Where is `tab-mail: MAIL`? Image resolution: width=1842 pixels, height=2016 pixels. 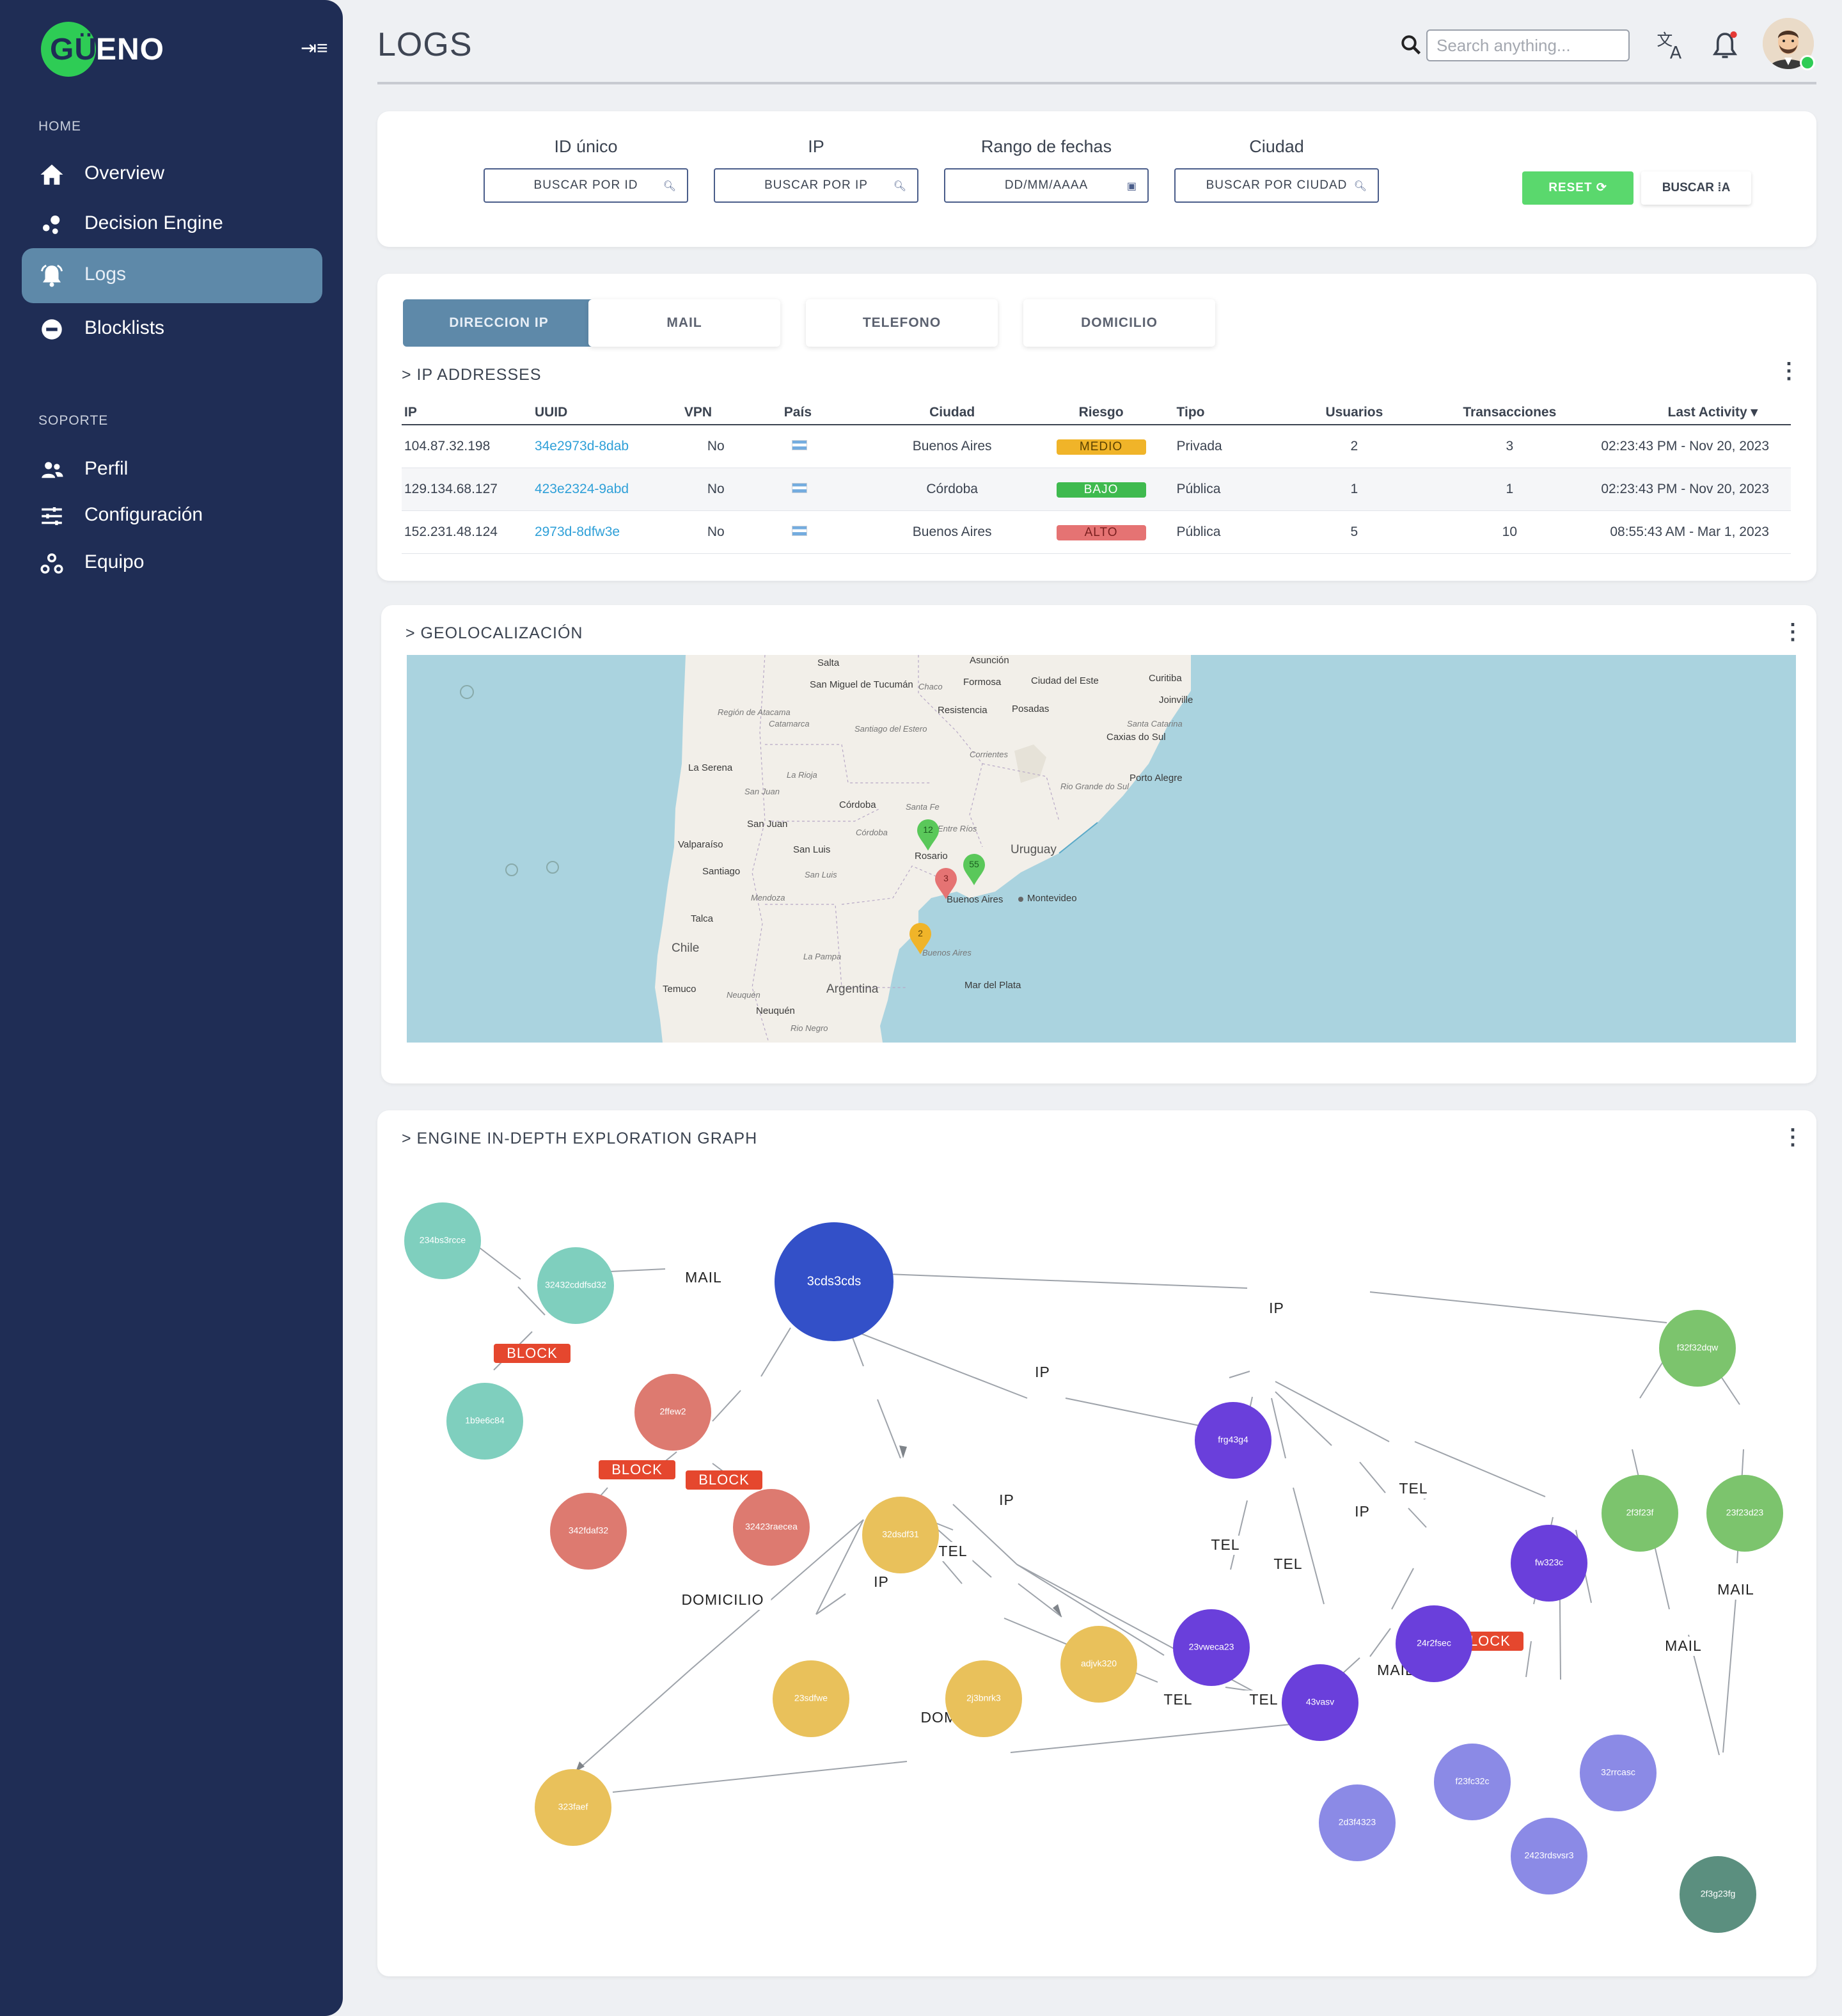 tab-mail: MAIL is located at coordinates (684, 323).